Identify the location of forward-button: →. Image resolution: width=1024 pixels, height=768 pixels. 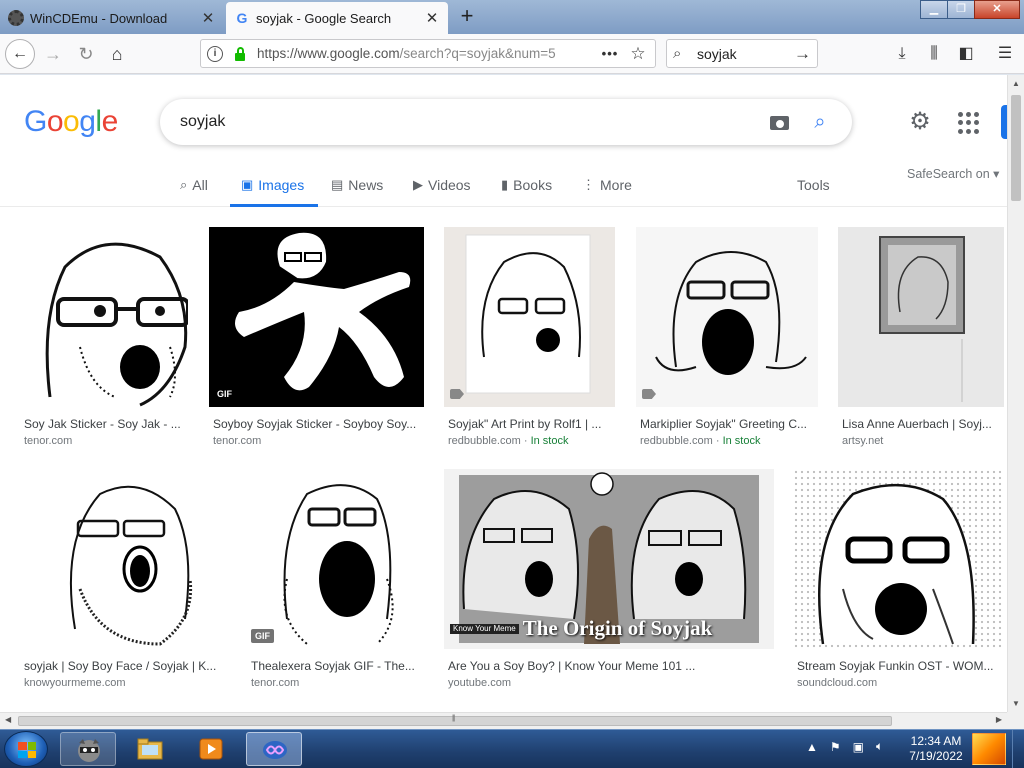
(53, 54).